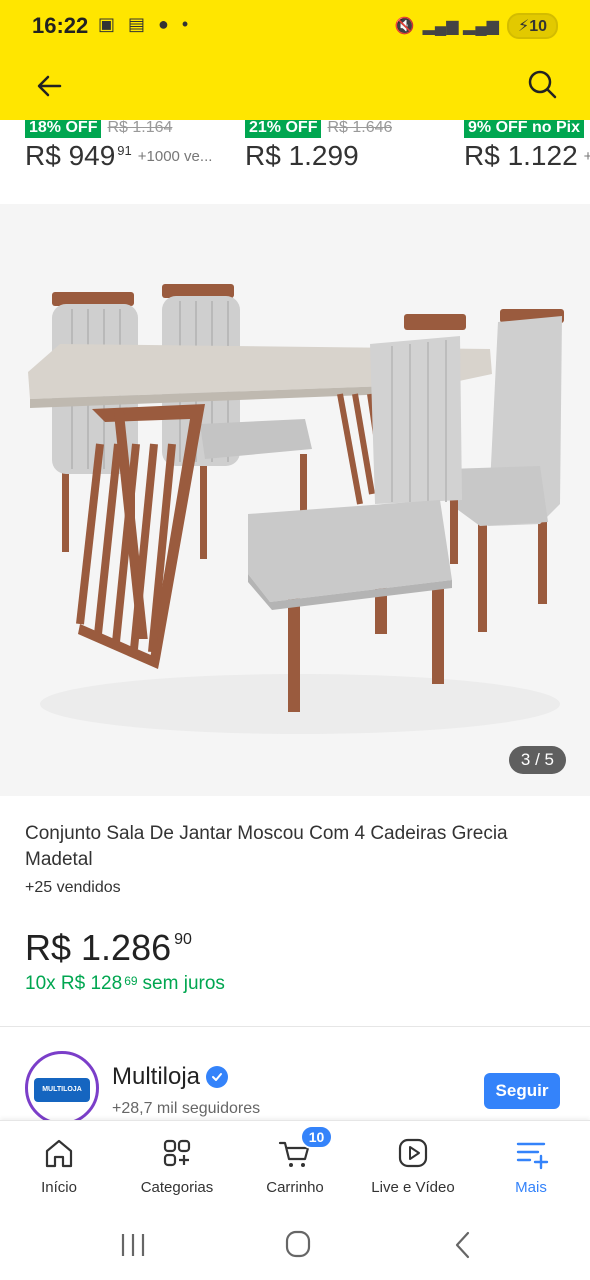 The height and width of the screenshot is (1280, 590). I want to click on home-system-button, so click(298, 1245).